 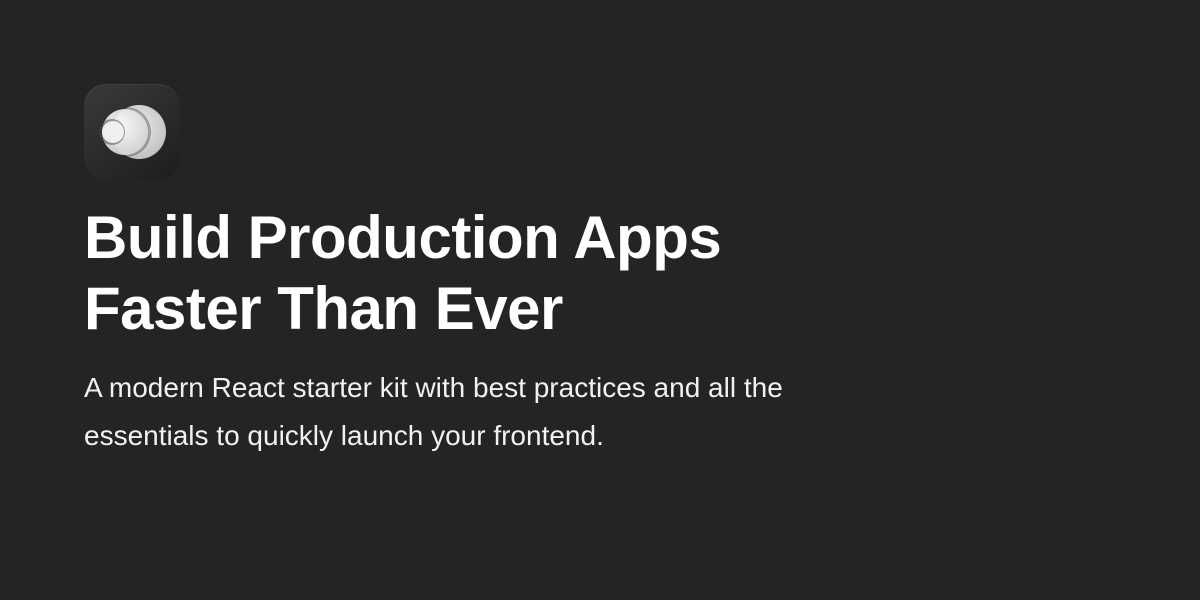 What do you see at coordinates (323, 308) in the screenshot?
I see `title-line-2: Faster Than Ever` at bounding box center [323, 308].